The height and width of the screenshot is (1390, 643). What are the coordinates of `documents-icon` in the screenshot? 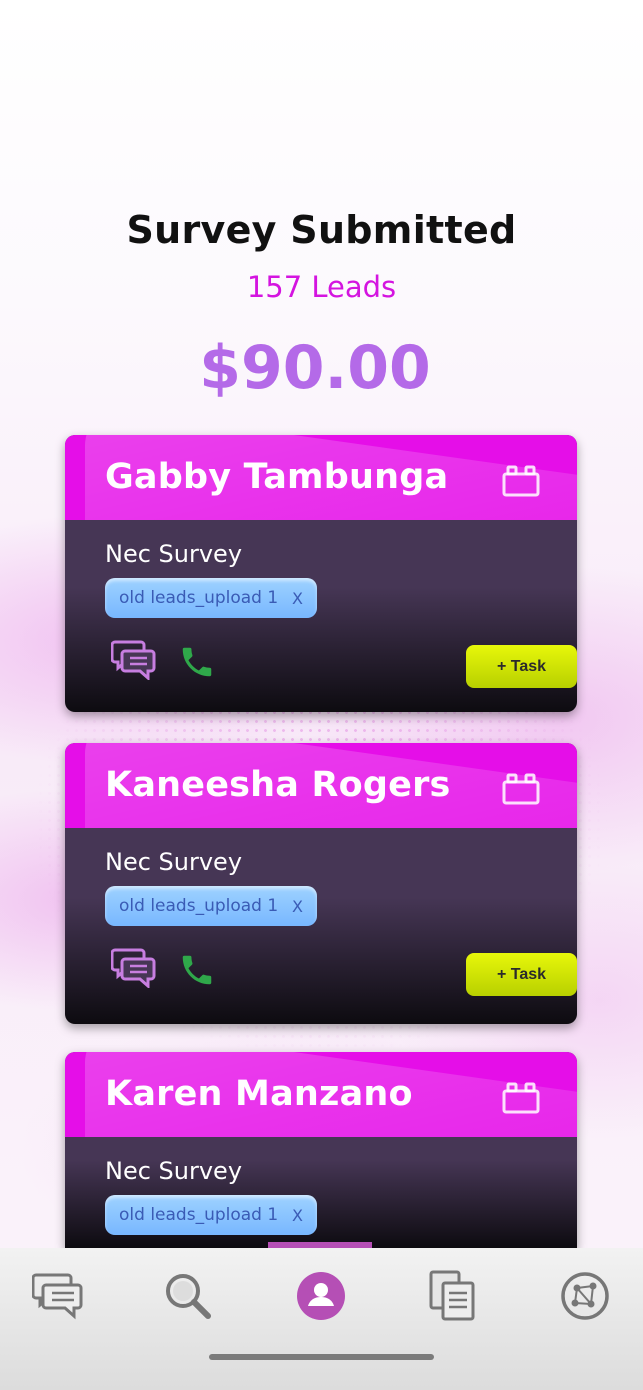 It's located at (452, 1295).